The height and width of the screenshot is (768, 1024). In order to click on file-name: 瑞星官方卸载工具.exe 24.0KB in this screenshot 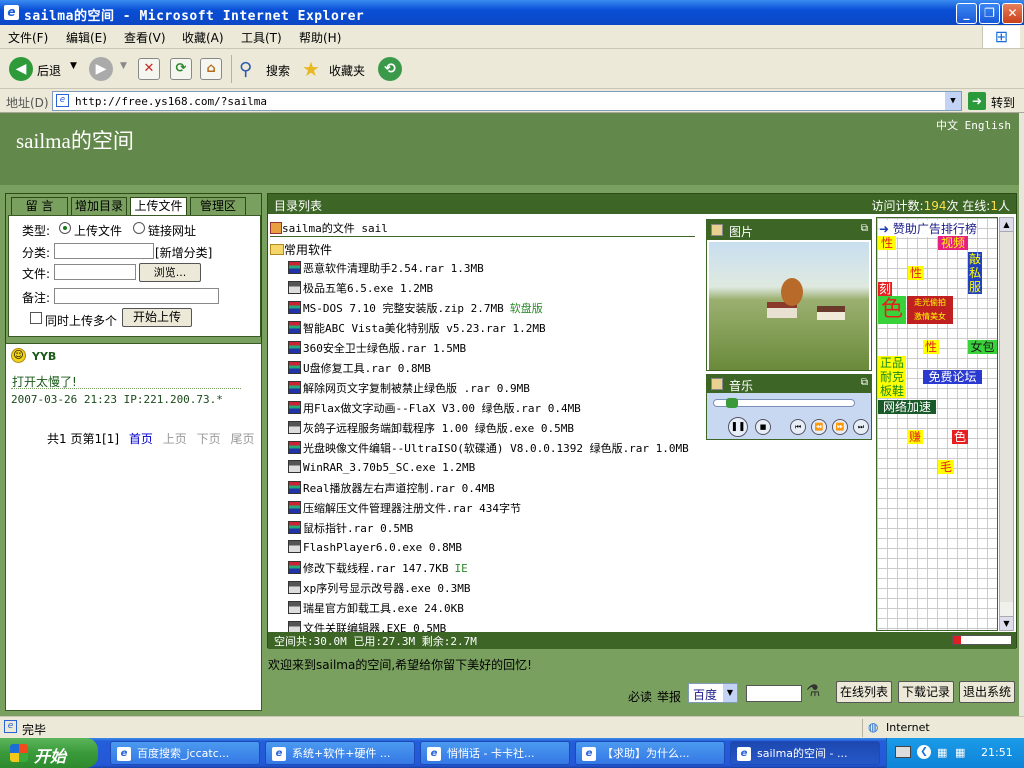, I will do `click(383, 608)`.